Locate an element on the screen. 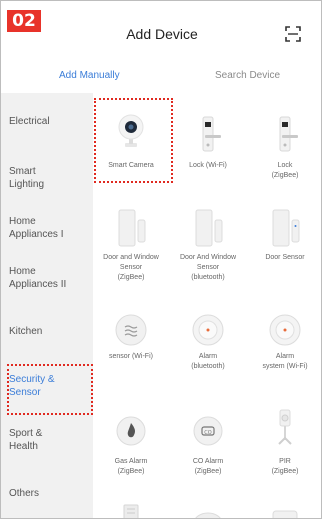 This screenshot has height=519, width=322. device-pir-zigbee: PIR (ZigBee) is located at coordinates (284, 435).